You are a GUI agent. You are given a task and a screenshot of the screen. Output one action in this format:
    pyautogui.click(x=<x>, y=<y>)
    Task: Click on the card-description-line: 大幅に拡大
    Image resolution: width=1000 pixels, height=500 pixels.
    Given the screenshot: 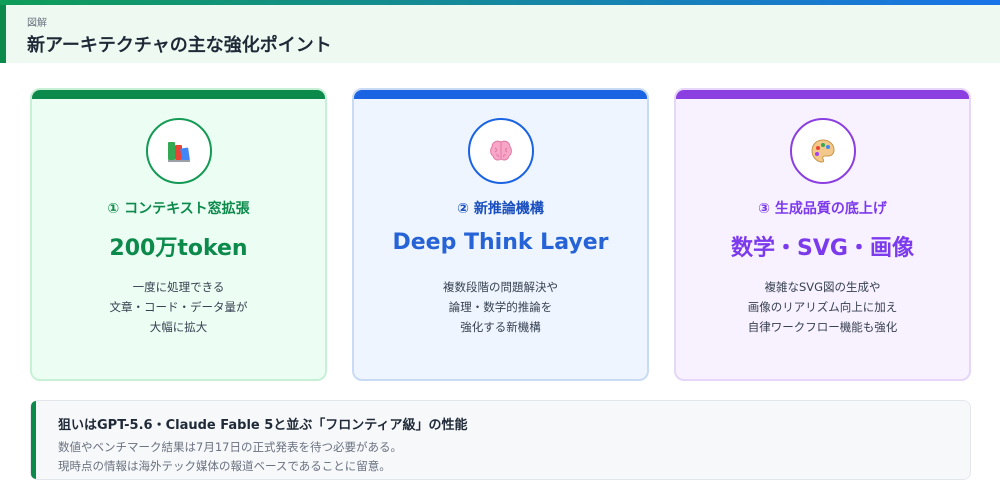 What is the action you would take?
    pyautogui.click(x=178, y=327)
    